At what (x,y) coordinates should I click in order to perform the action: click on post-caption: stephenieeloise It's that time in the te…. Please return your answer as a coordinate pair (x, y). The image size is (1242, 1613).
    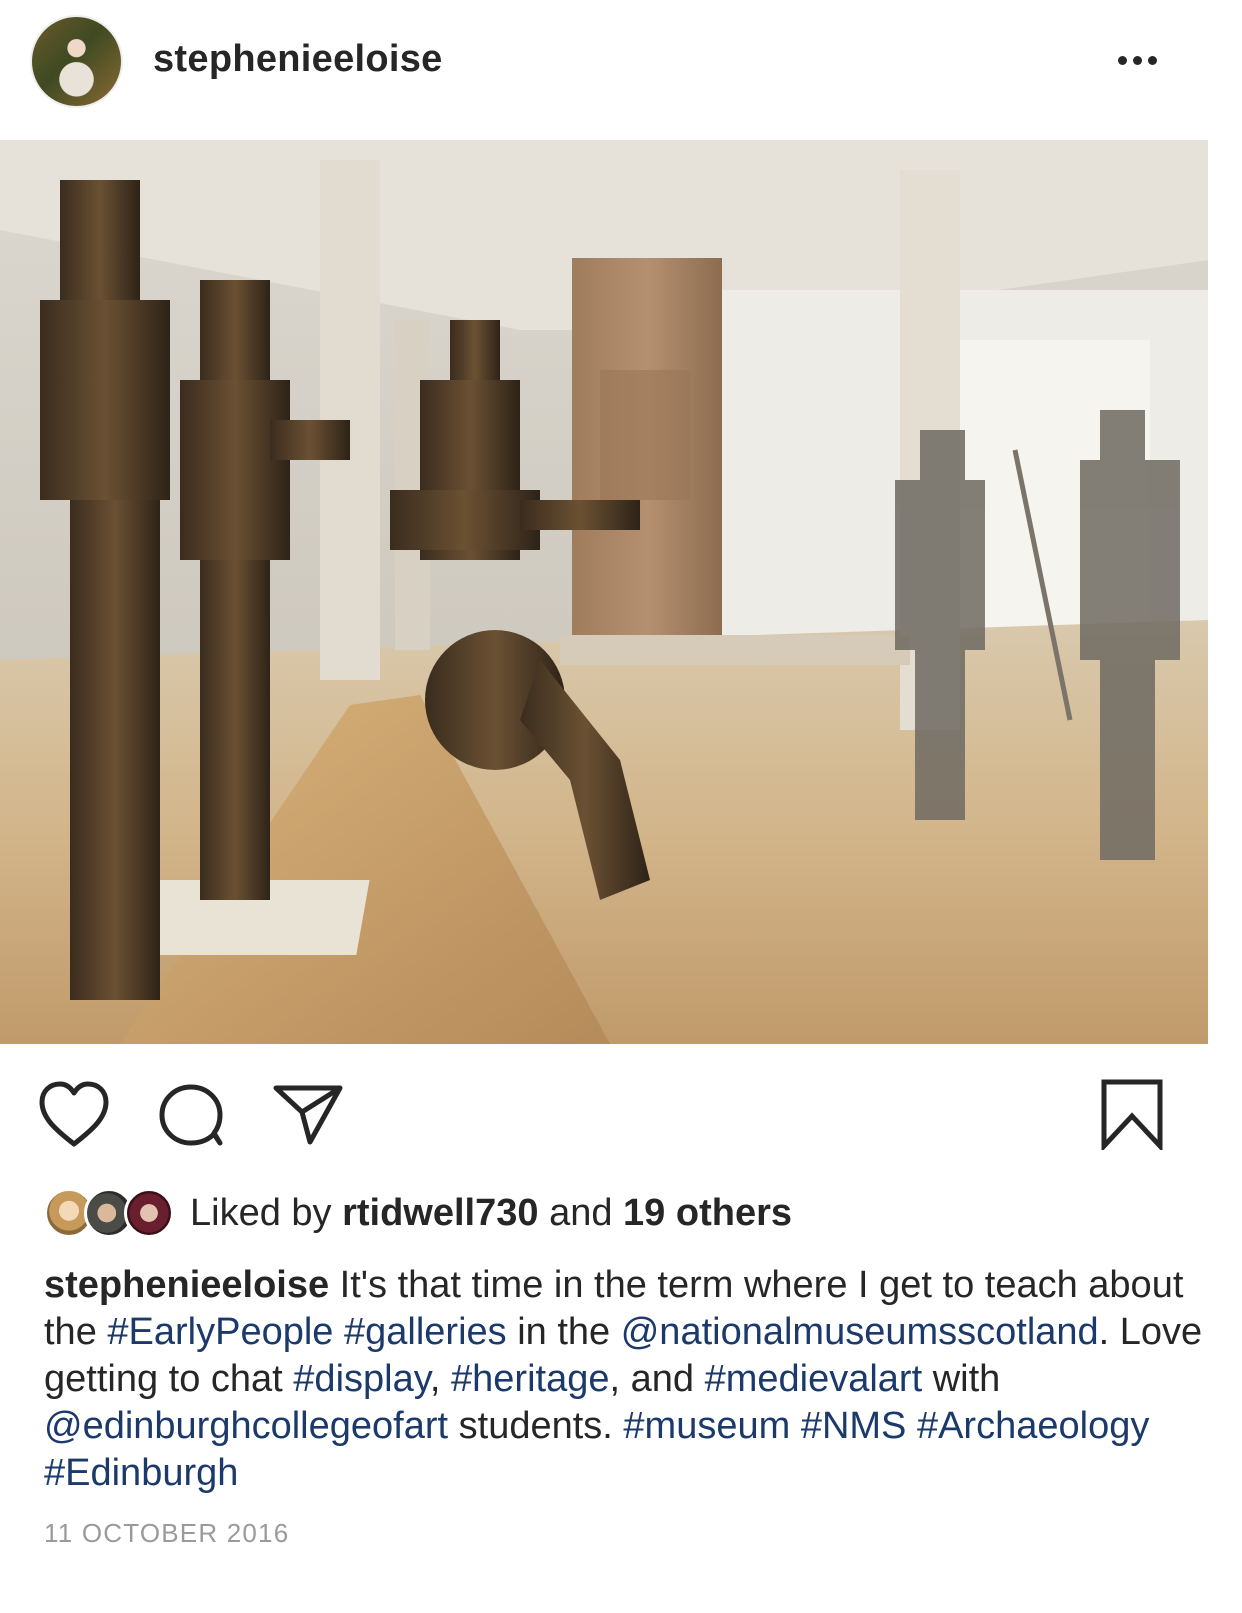
    Looking at the image, I should click on (624, 1379).